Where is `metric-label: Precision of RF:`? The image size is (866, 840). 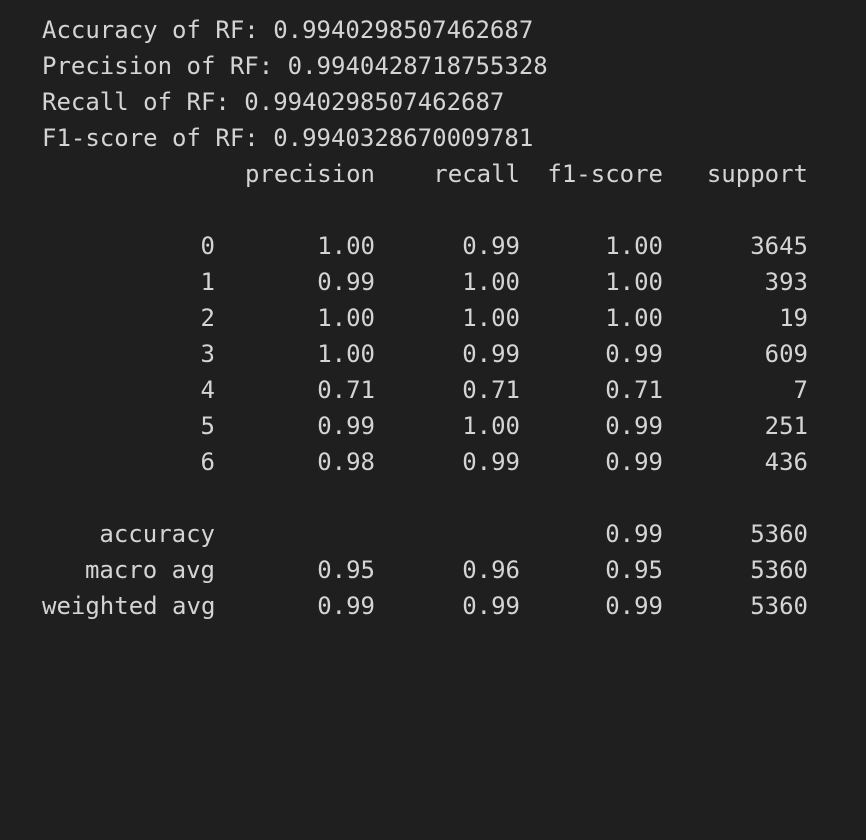 metric-label: Precision of RF: is located at coordinates (165, 66).